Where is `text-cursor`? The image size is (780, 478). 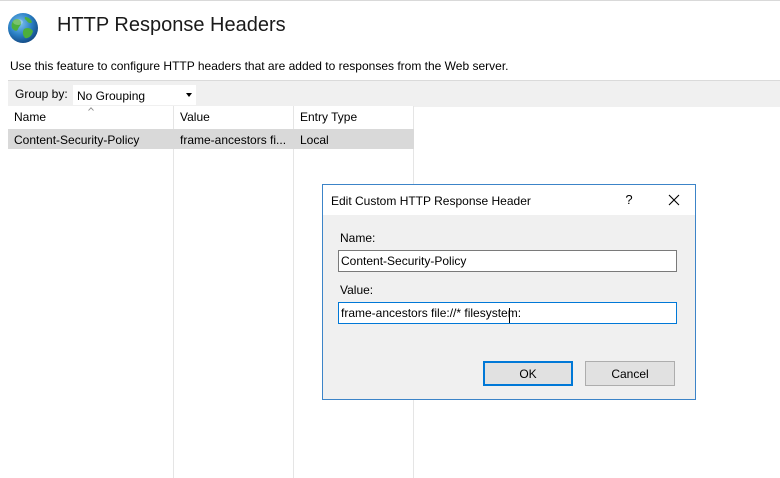
text-cursor is located at coordinates (509, 315).